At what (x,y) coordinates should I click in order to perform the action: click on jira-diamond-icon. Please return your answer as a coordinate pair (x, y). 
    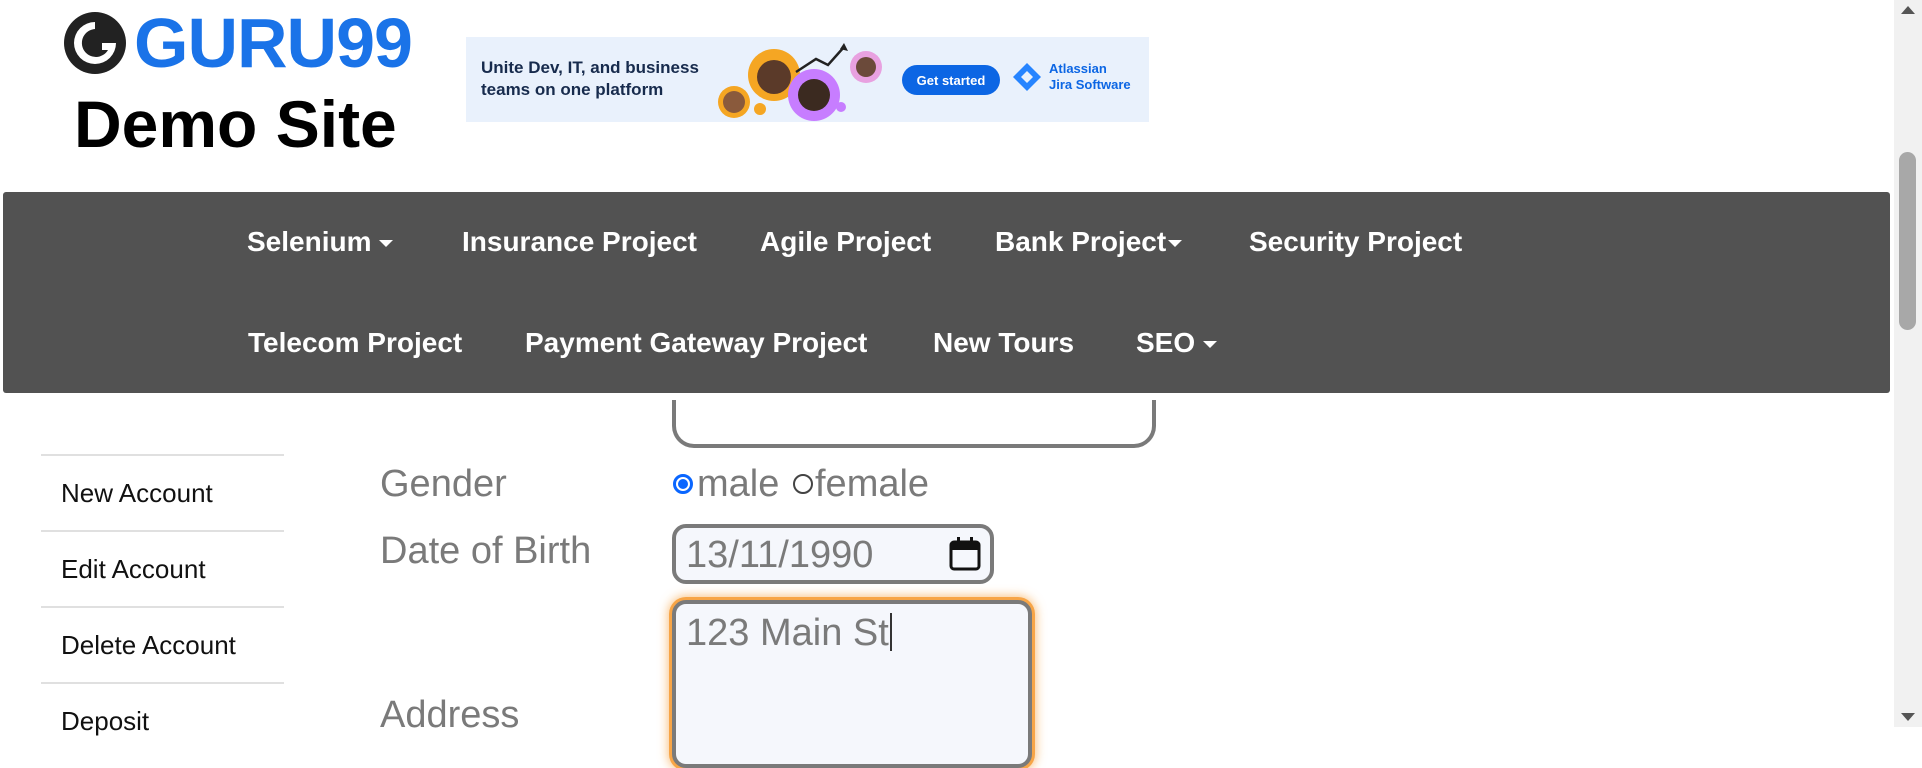
    Looking at the image, I should click on (1027, 77).